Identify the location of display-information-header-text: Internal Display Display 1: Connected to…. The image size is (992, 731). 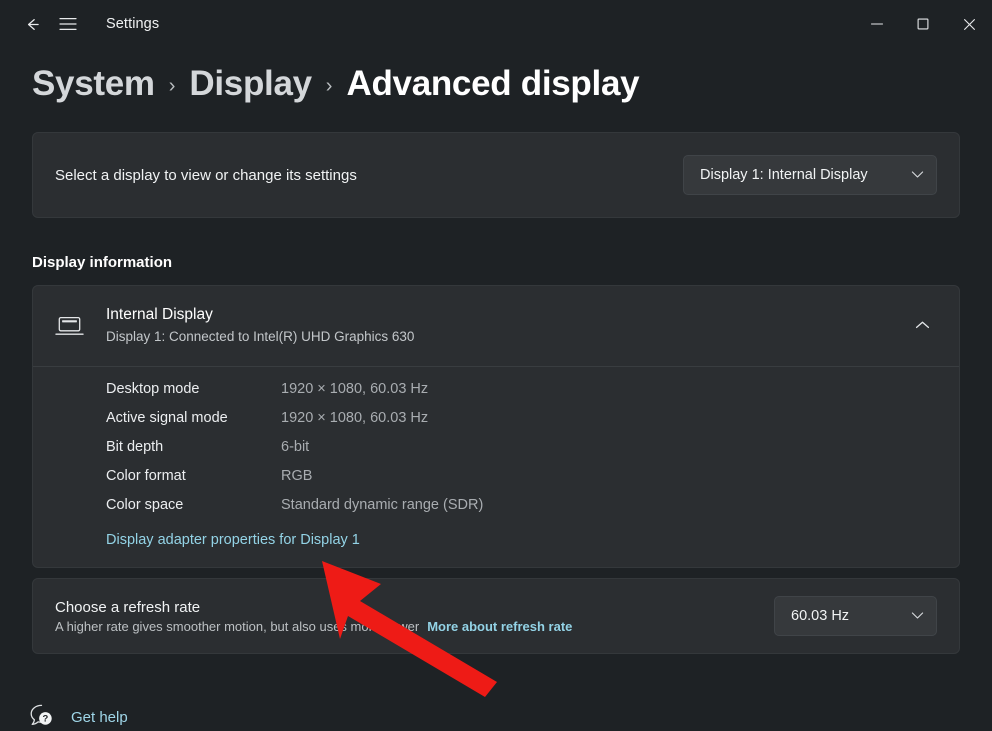
(501, 325).